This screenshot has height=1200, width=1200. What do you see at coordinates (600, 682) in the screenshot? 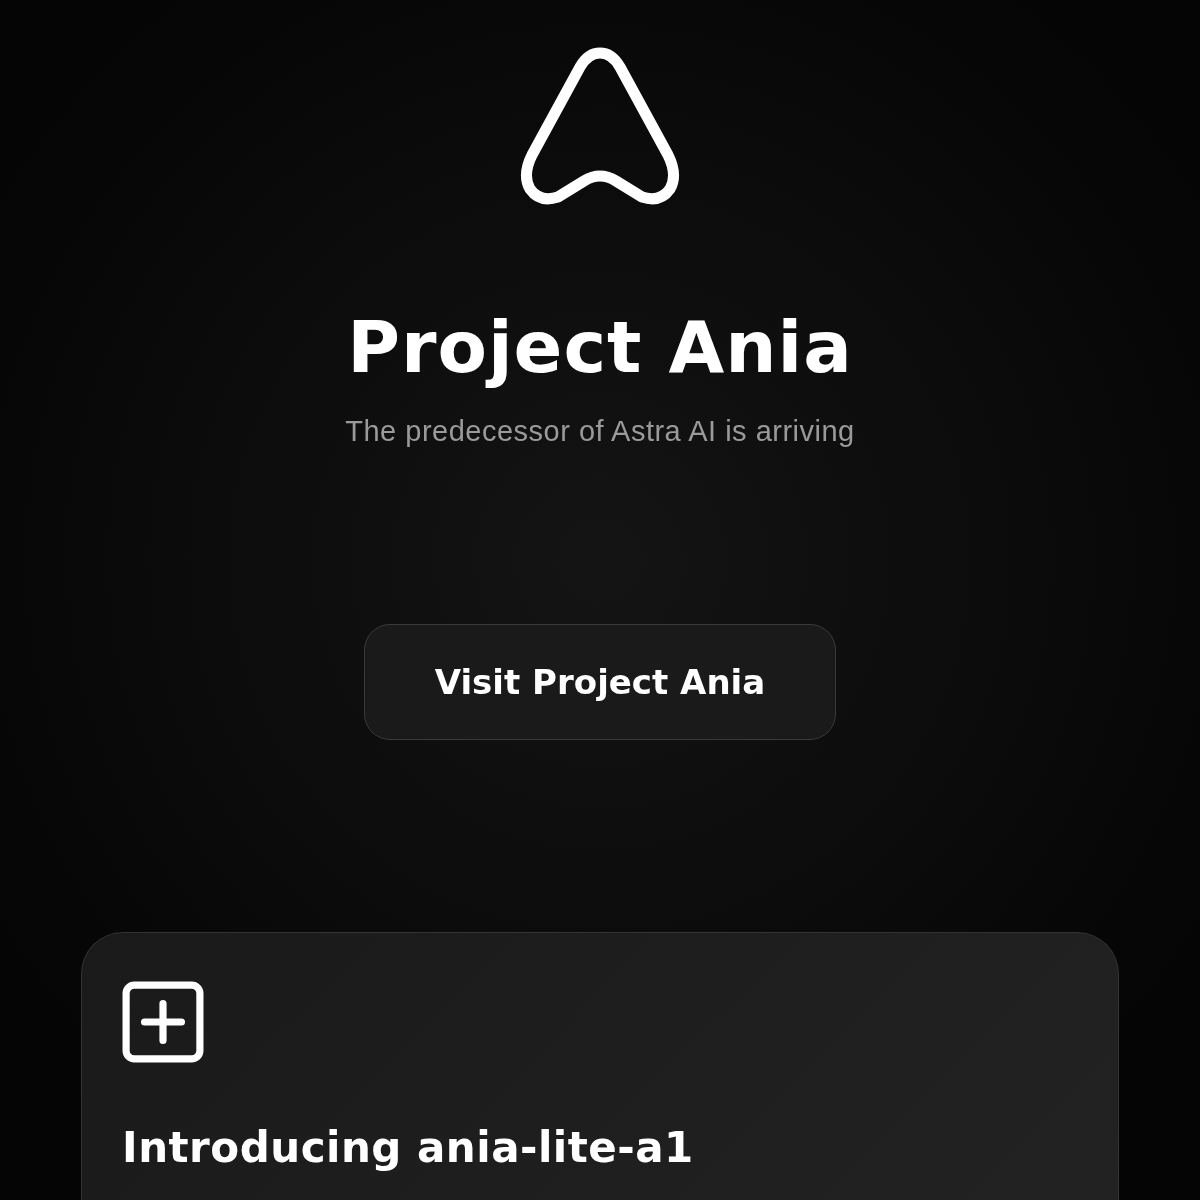
I see `visit-button: Visit Project Ania` at bounding box center [600, 682].